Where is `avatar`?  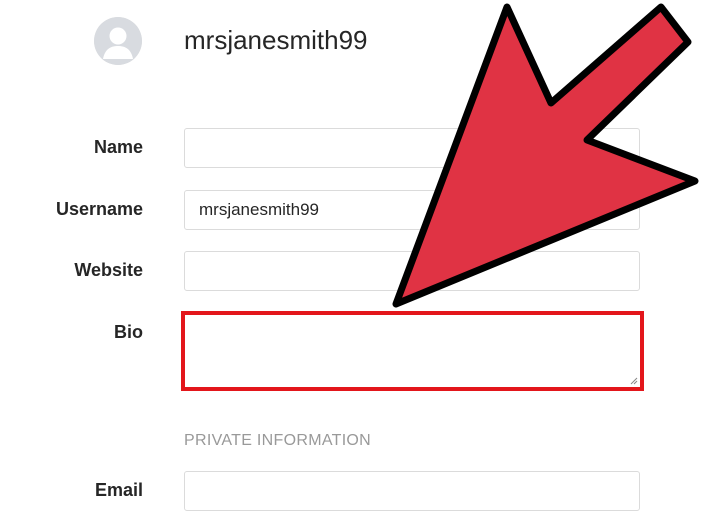
avatar is located at coordinates (118, 41).